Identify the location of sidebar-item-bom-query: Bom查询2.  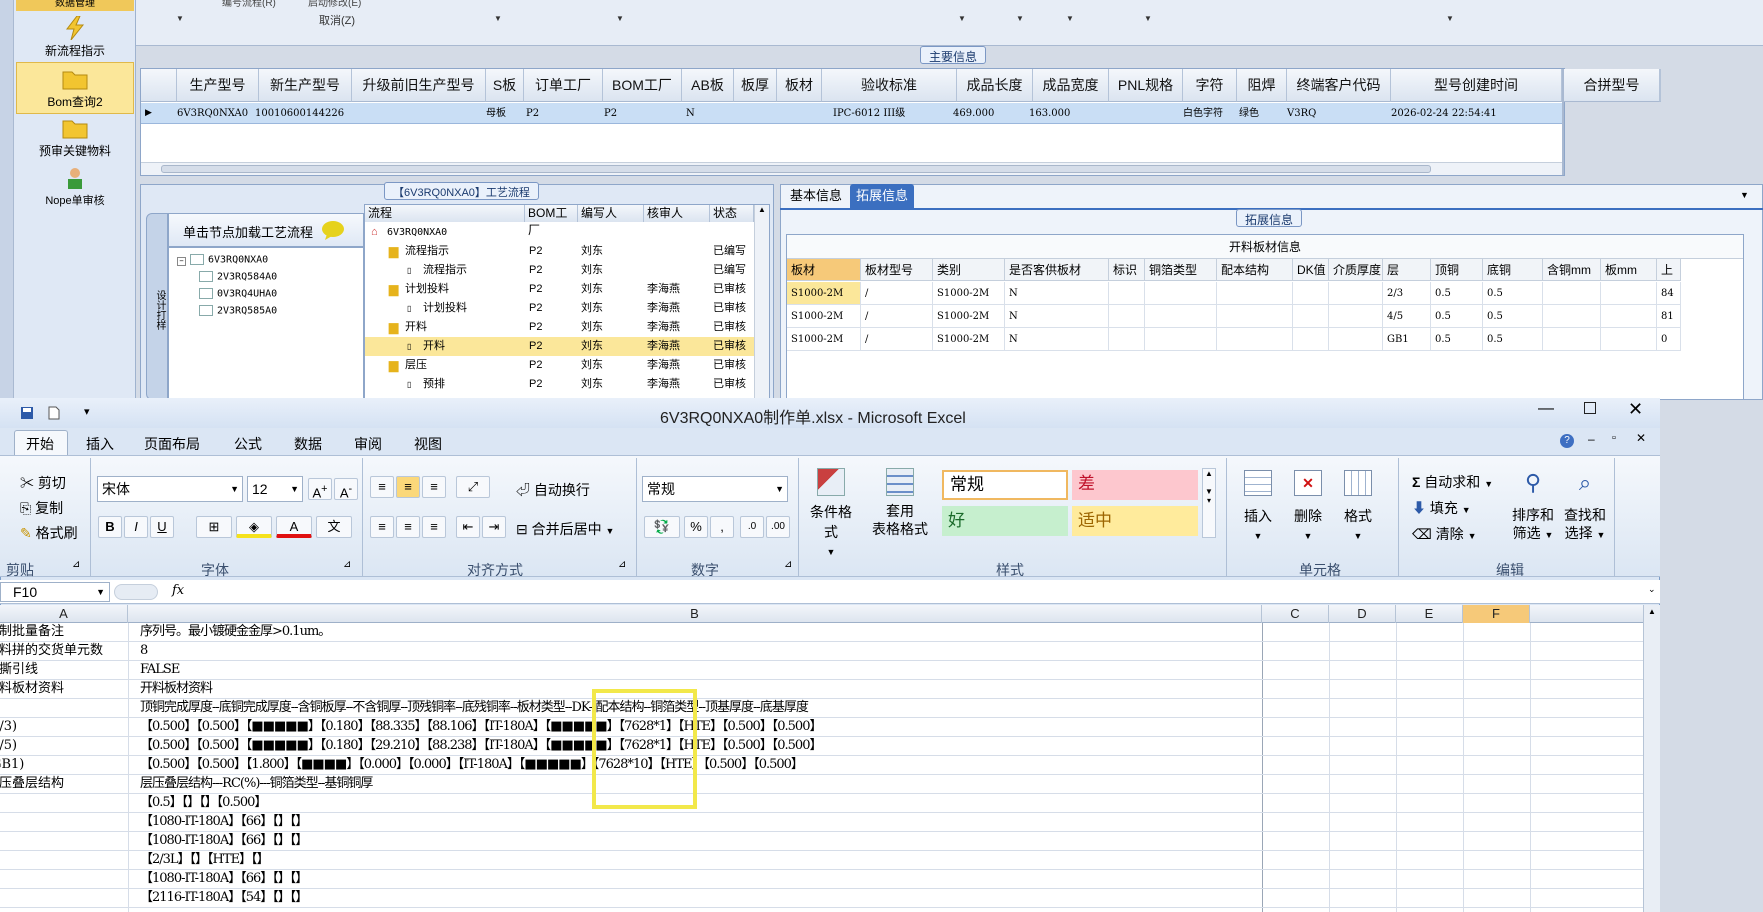
(75, 88).